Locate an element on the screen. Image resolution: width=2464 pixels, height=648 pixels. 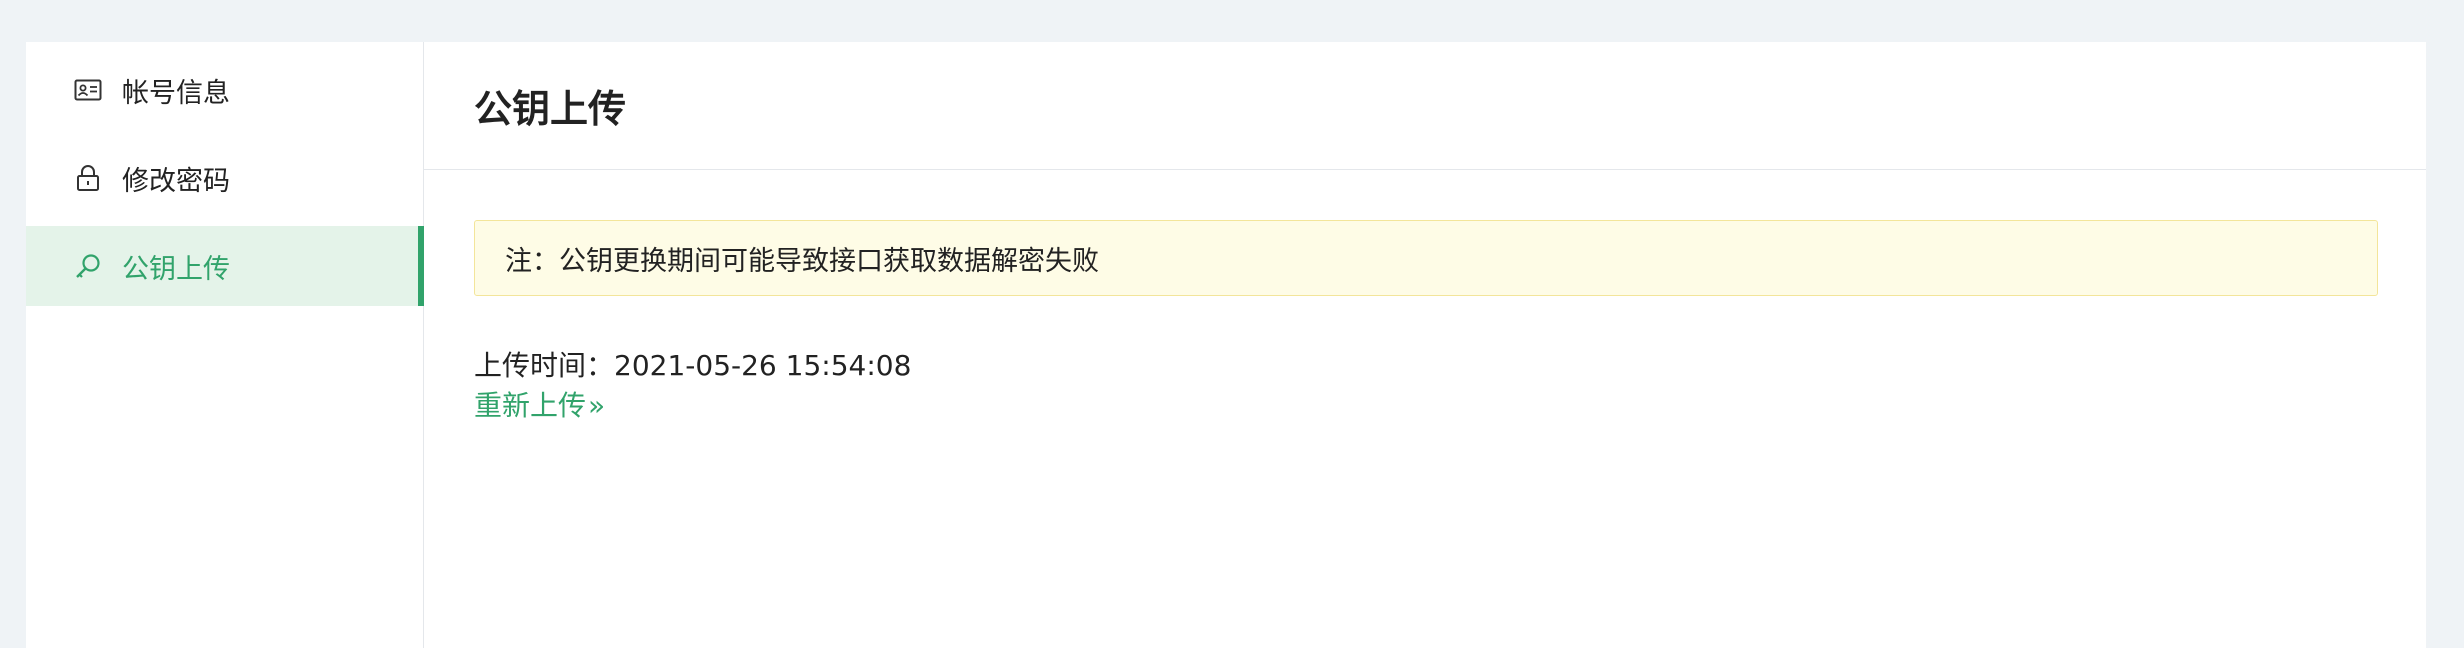
sidebar-item-label: 帐号信息 is located at coordinates (176, 93).